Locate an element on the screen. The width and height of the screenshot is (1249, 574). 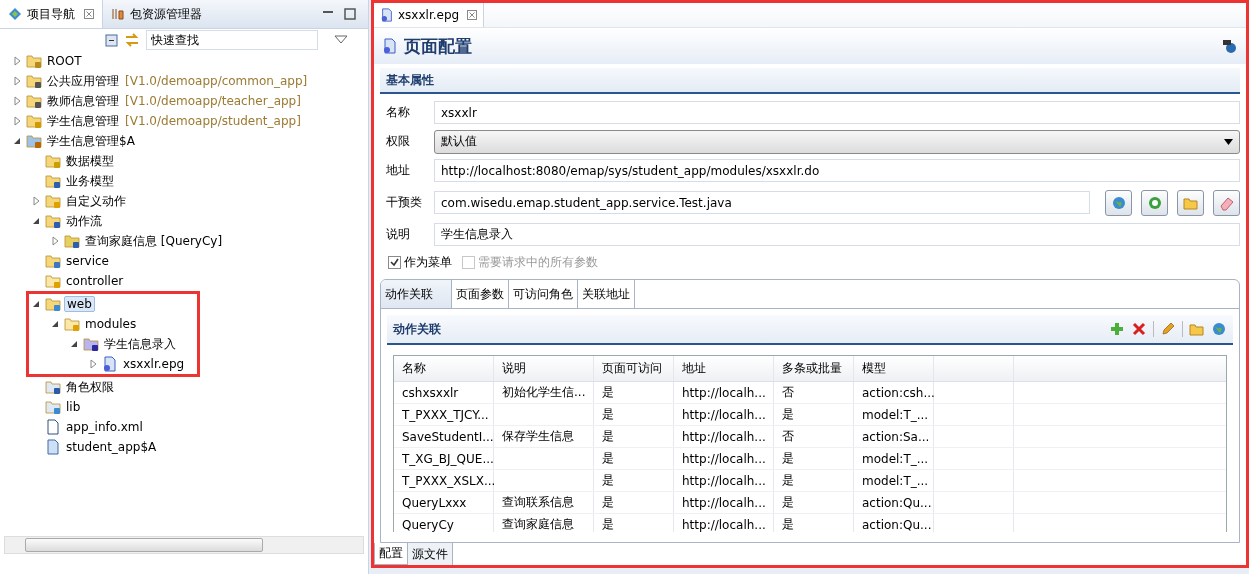
tree-item: 自定义动作 is located at coordinates (96, 201).